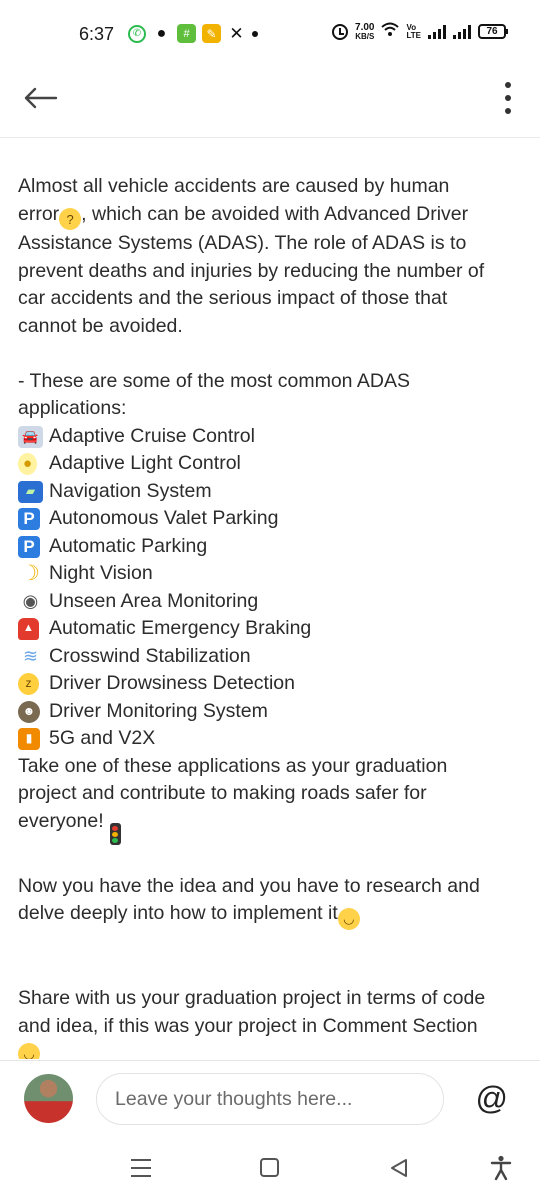 The height and width of the screenshot is (1200, 540). I want to click on home-icon, so click(269, 1167).